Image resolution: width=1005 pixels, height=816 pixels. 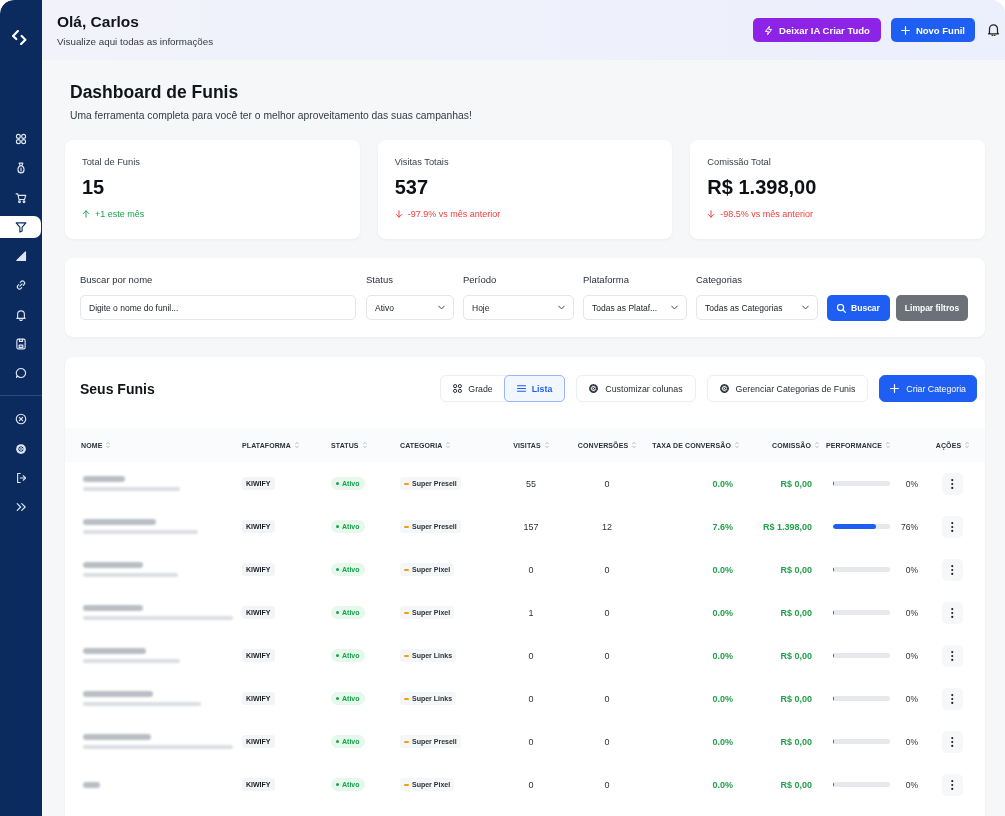 I want to click on table-cell: 1, so click(x=531, y=612).